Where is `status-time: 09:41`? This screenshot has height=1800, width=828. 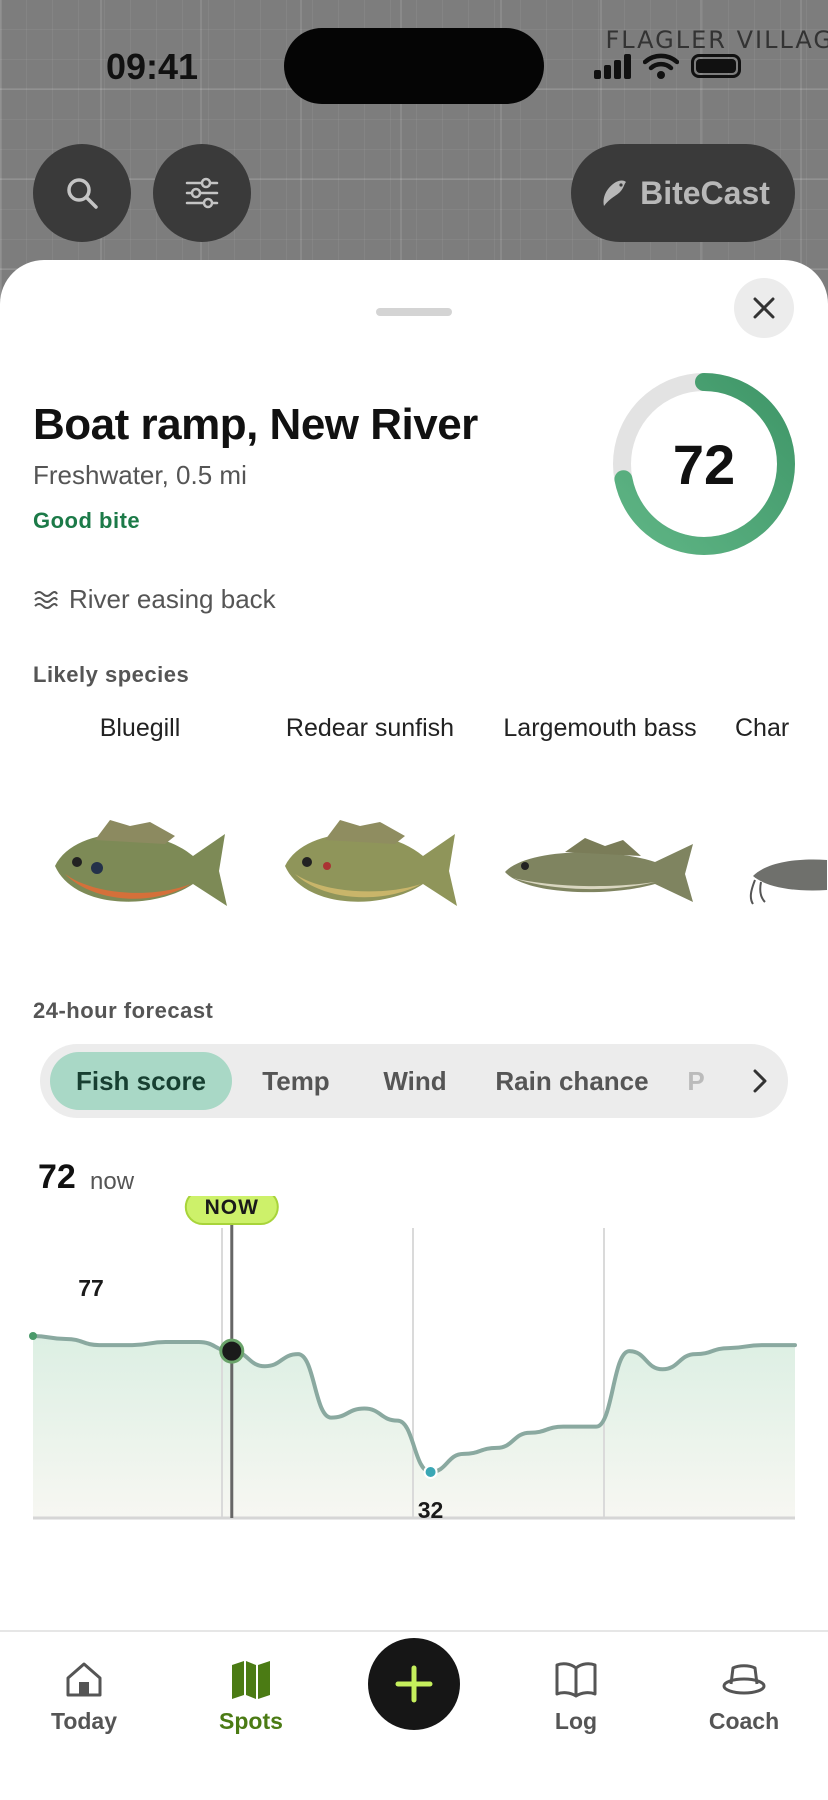
status-time: 09:41 is located at coordinates (152, 66).